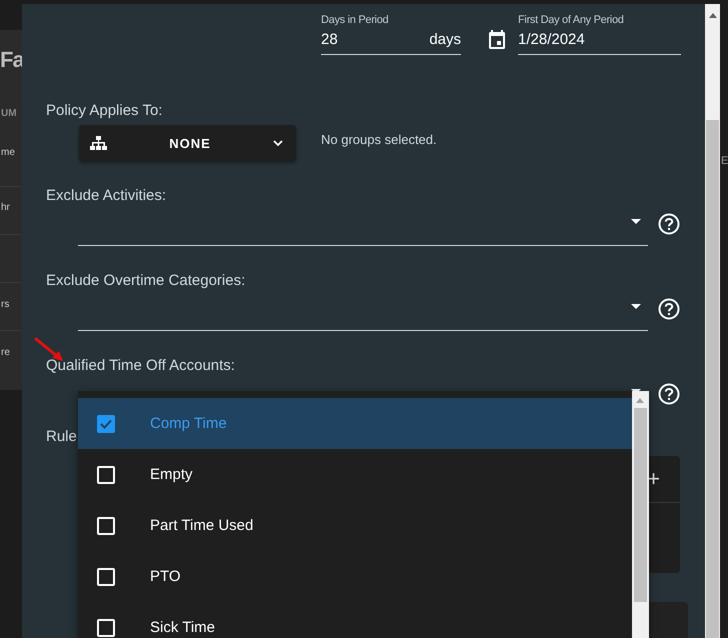  I want to click on column-header: UM, so click(9, 114).